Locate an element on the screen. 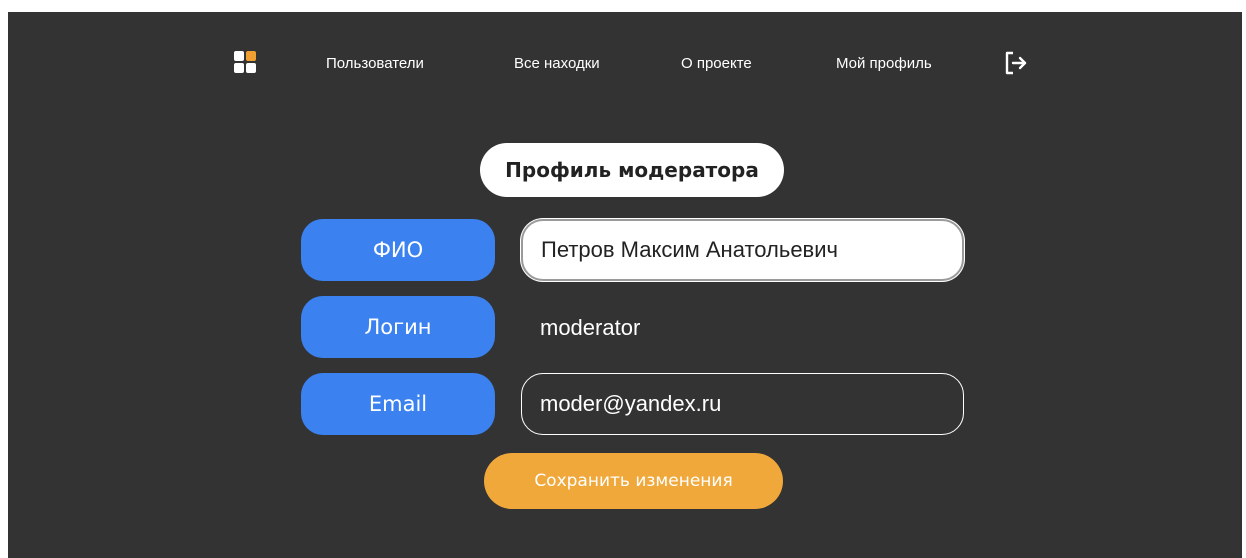  login-value: moderator is located at coordinates (590, 327).